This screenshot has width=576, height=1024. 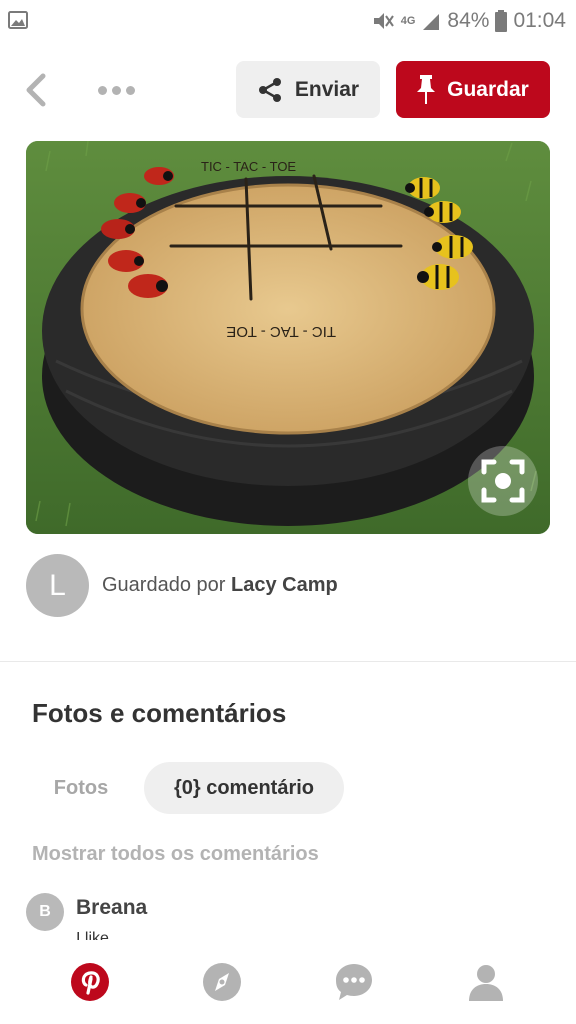 I want to click on section-divider, so click(x=288, y=661).